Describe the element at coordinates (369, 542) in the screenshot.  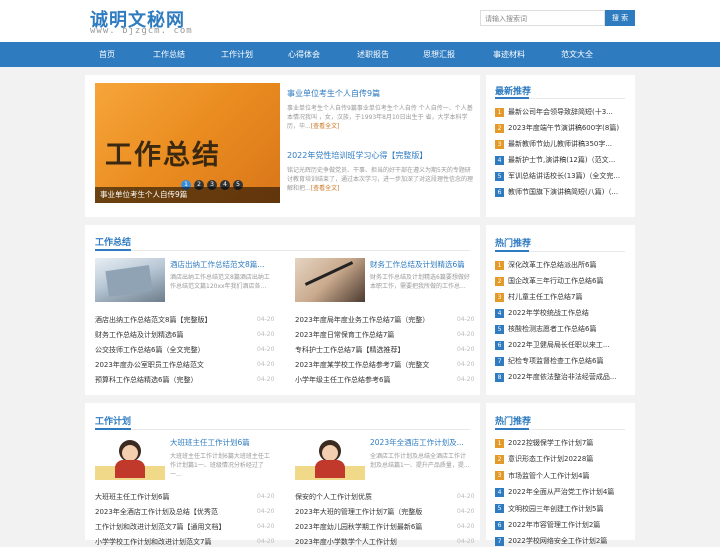
I see `article-link: 2023年度小学数学个人工作计划` at that location.